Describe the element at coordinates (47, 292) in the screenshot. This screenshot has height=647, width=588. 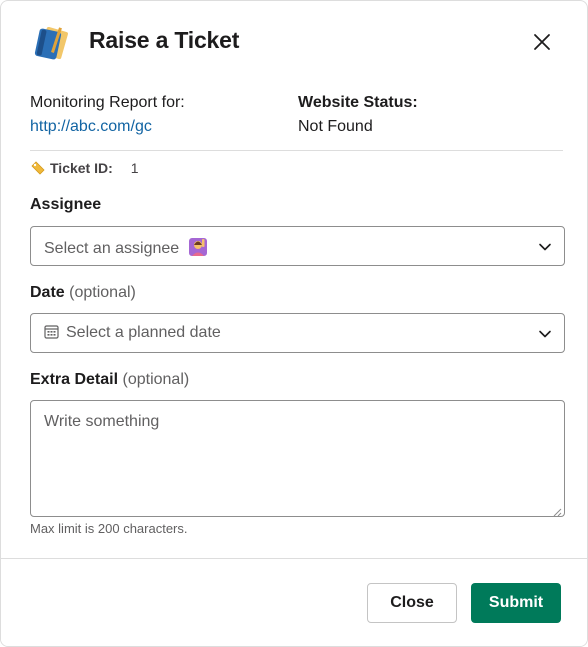
I see `date-label-text: Date` at that location.